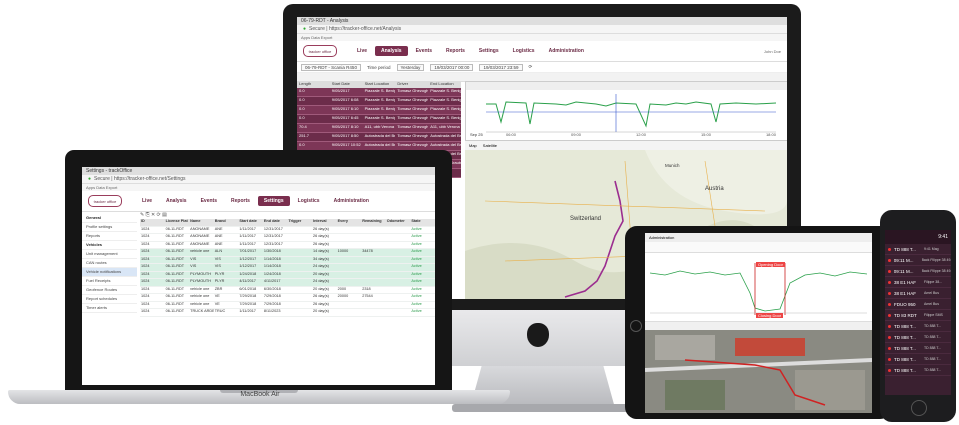  Describe the element at coordinates (152, 222) in the screenshot. I see `column-header: ID` at that location.